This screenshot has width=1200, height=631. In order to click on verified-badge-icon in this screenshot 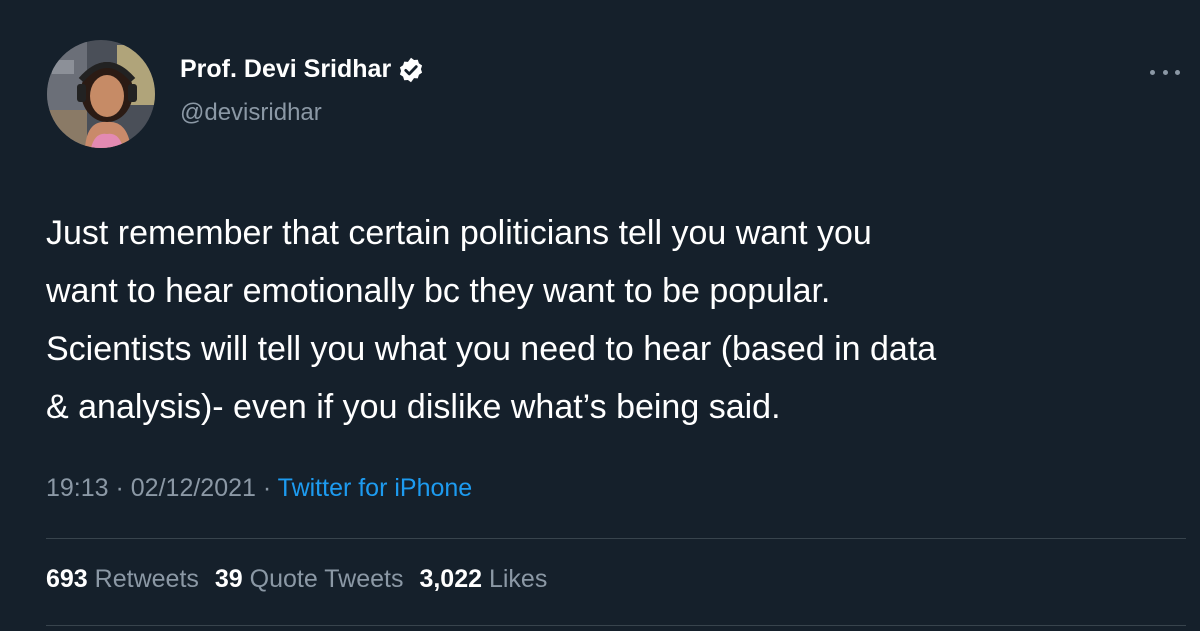, I will do `click(411, 70)`.